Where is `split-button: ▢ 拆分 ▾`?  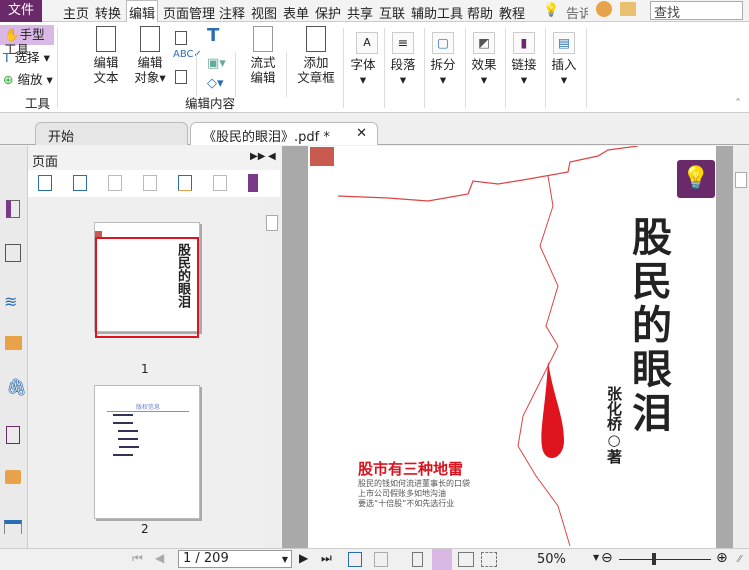 split-button: ▢ 拆分 ▾ is located at coordinates (443, 54).